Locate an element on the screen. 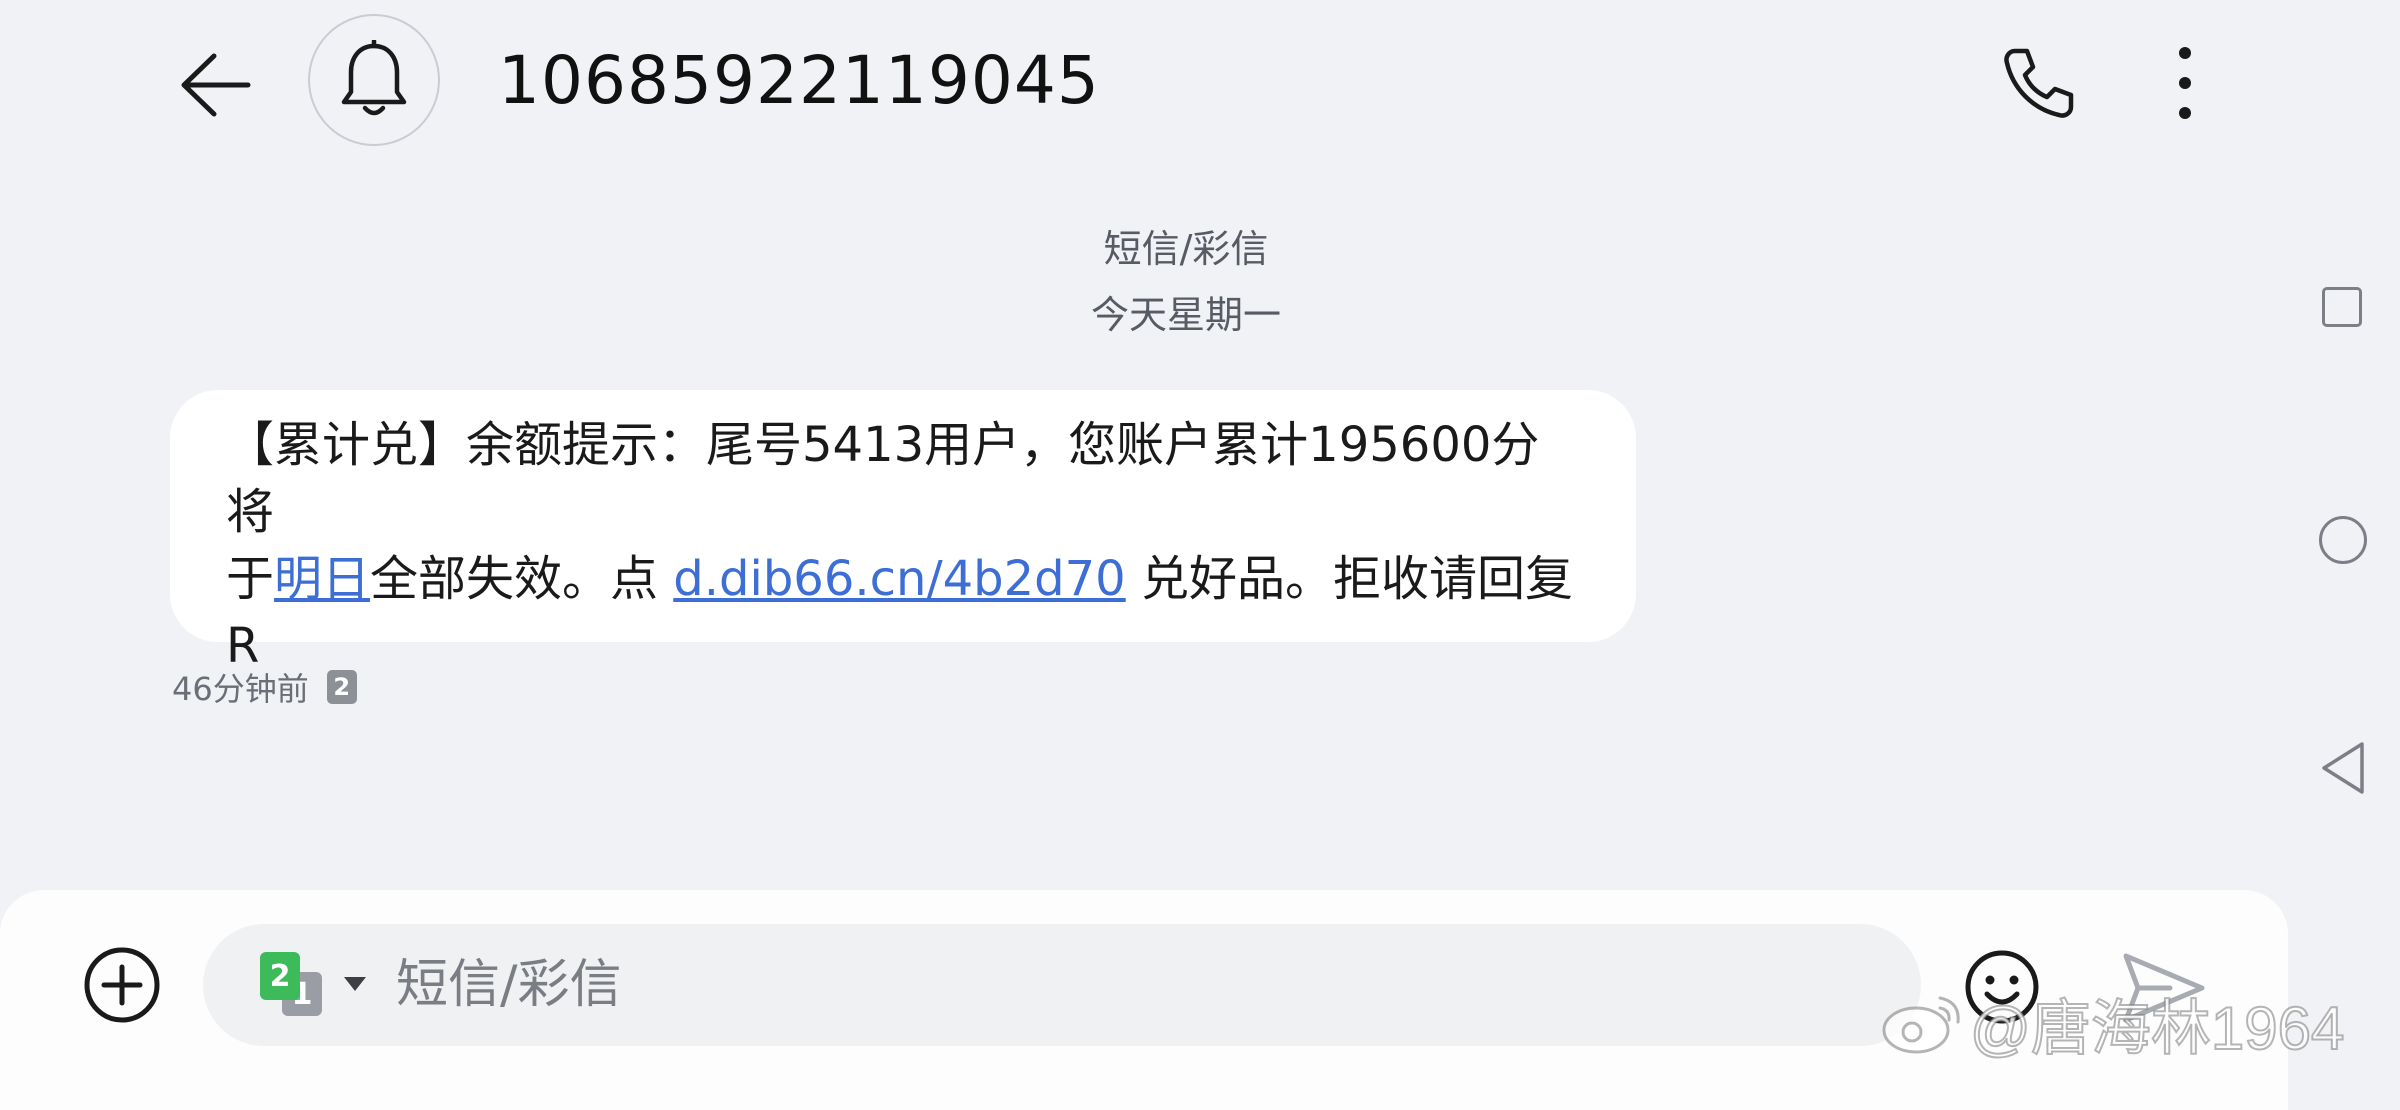 The width and height of the screenshot is (2400, 1110). call-button is located at coordinates (2039, 83).